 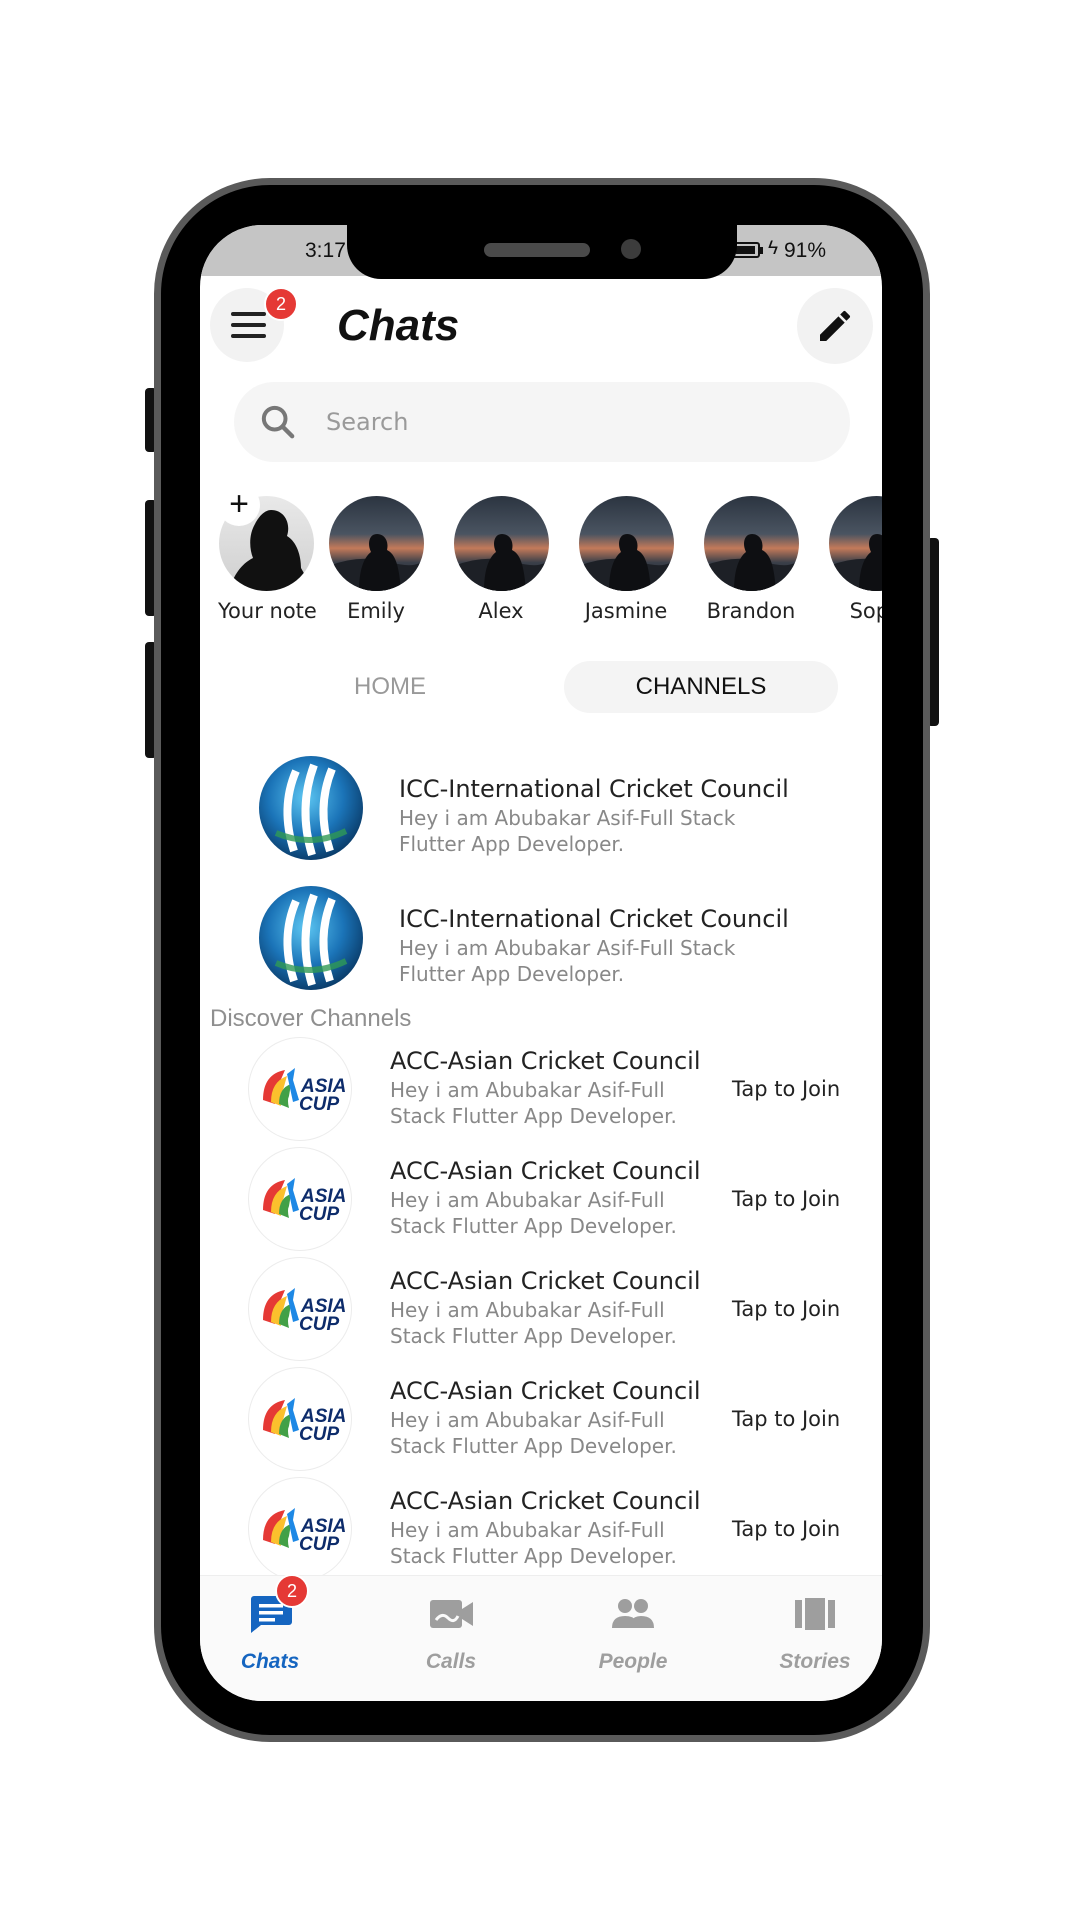 I want to click on nav-label: Chats, so click(x=270, y=1661).